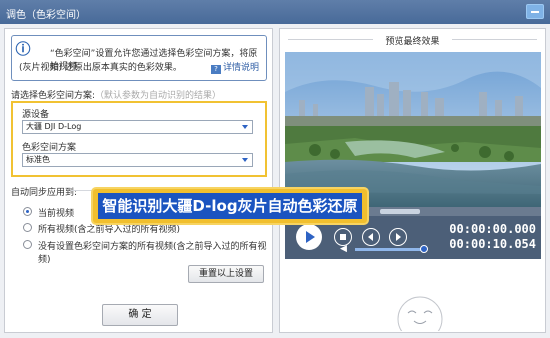  What do you see at coordinates (36, 115) in the screenshot?
I see `source-device-label: 源设备` at bounding box center [36, 115].